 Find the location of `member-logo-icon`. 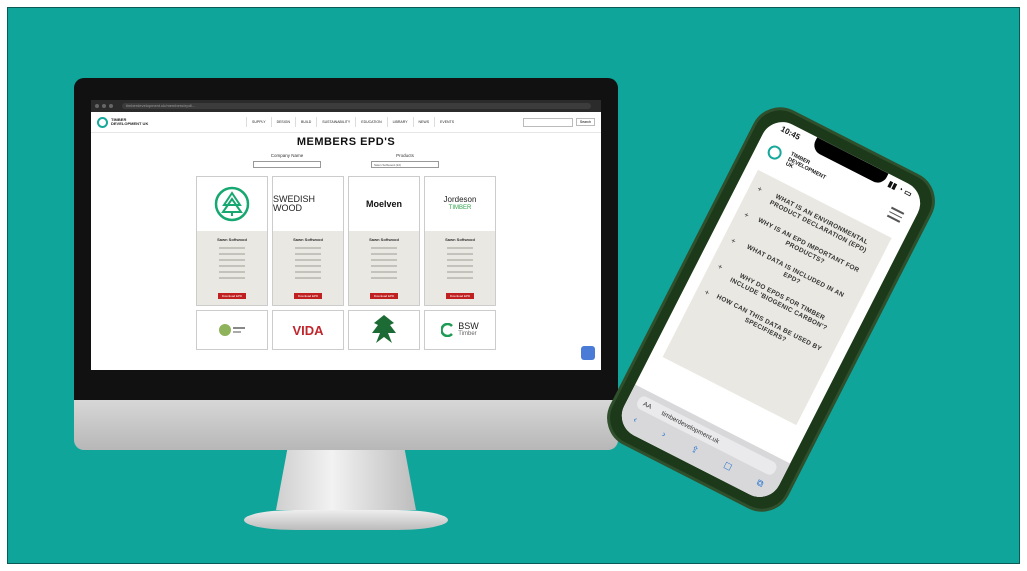

member-logo-icon is located at coordinates (232, 330).